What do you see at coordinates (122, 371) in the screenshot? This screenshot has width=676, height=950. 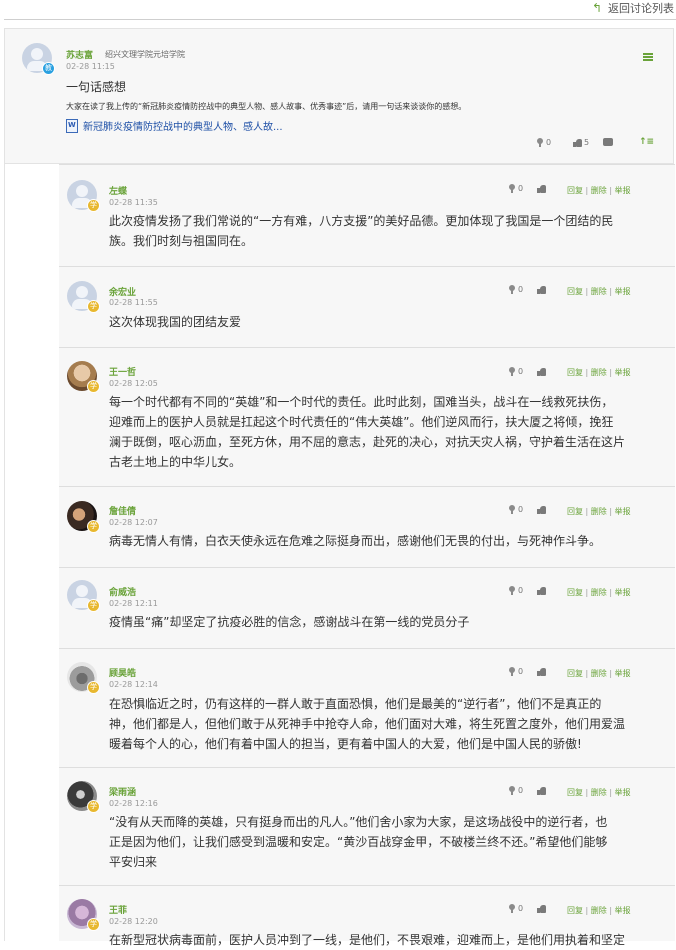 I see `reply-author: 王一哲` at bounding box center [122, 371].